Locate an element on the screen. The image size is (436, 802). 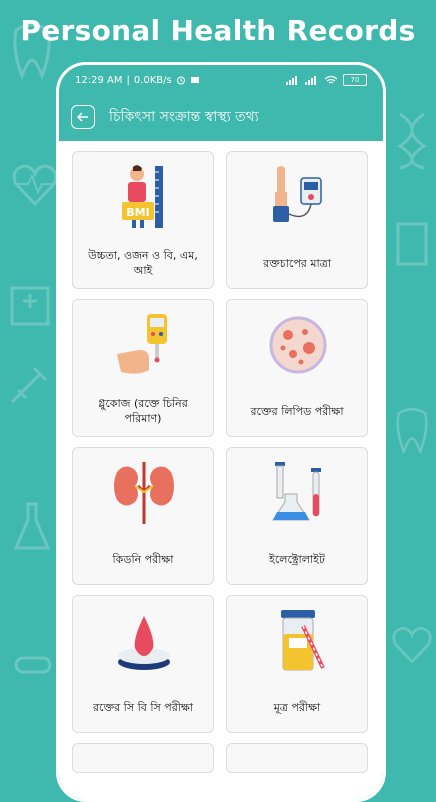
card-partial-left is located at coordinates (143, 758).